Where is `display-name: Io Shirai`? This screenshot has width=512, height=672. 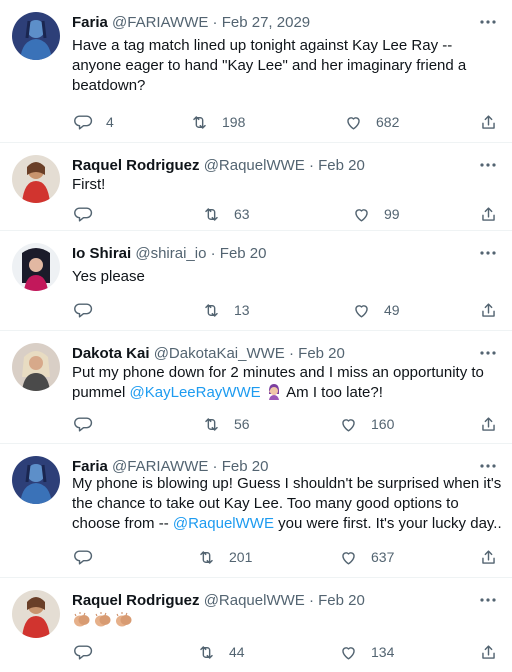 display-name: Io Shirai is located at coordinates (101, 253).